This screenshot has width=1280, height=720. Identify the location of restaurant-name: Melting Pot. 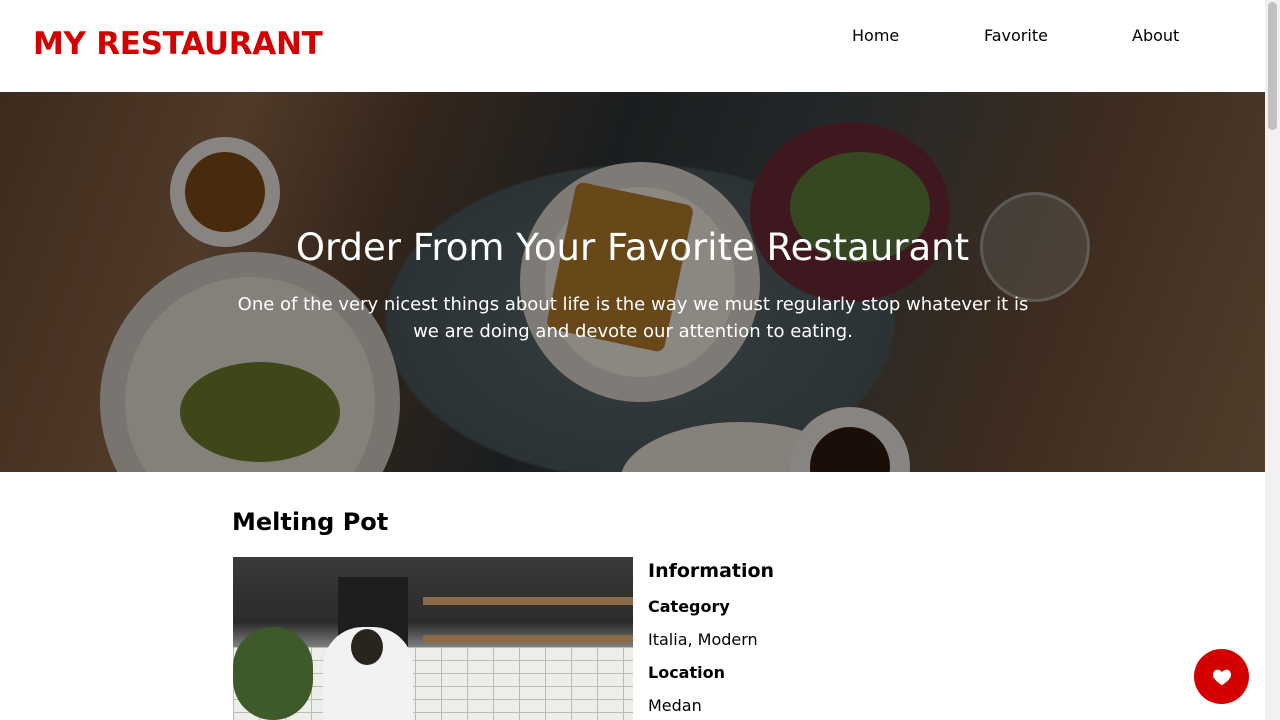
(310, 522).